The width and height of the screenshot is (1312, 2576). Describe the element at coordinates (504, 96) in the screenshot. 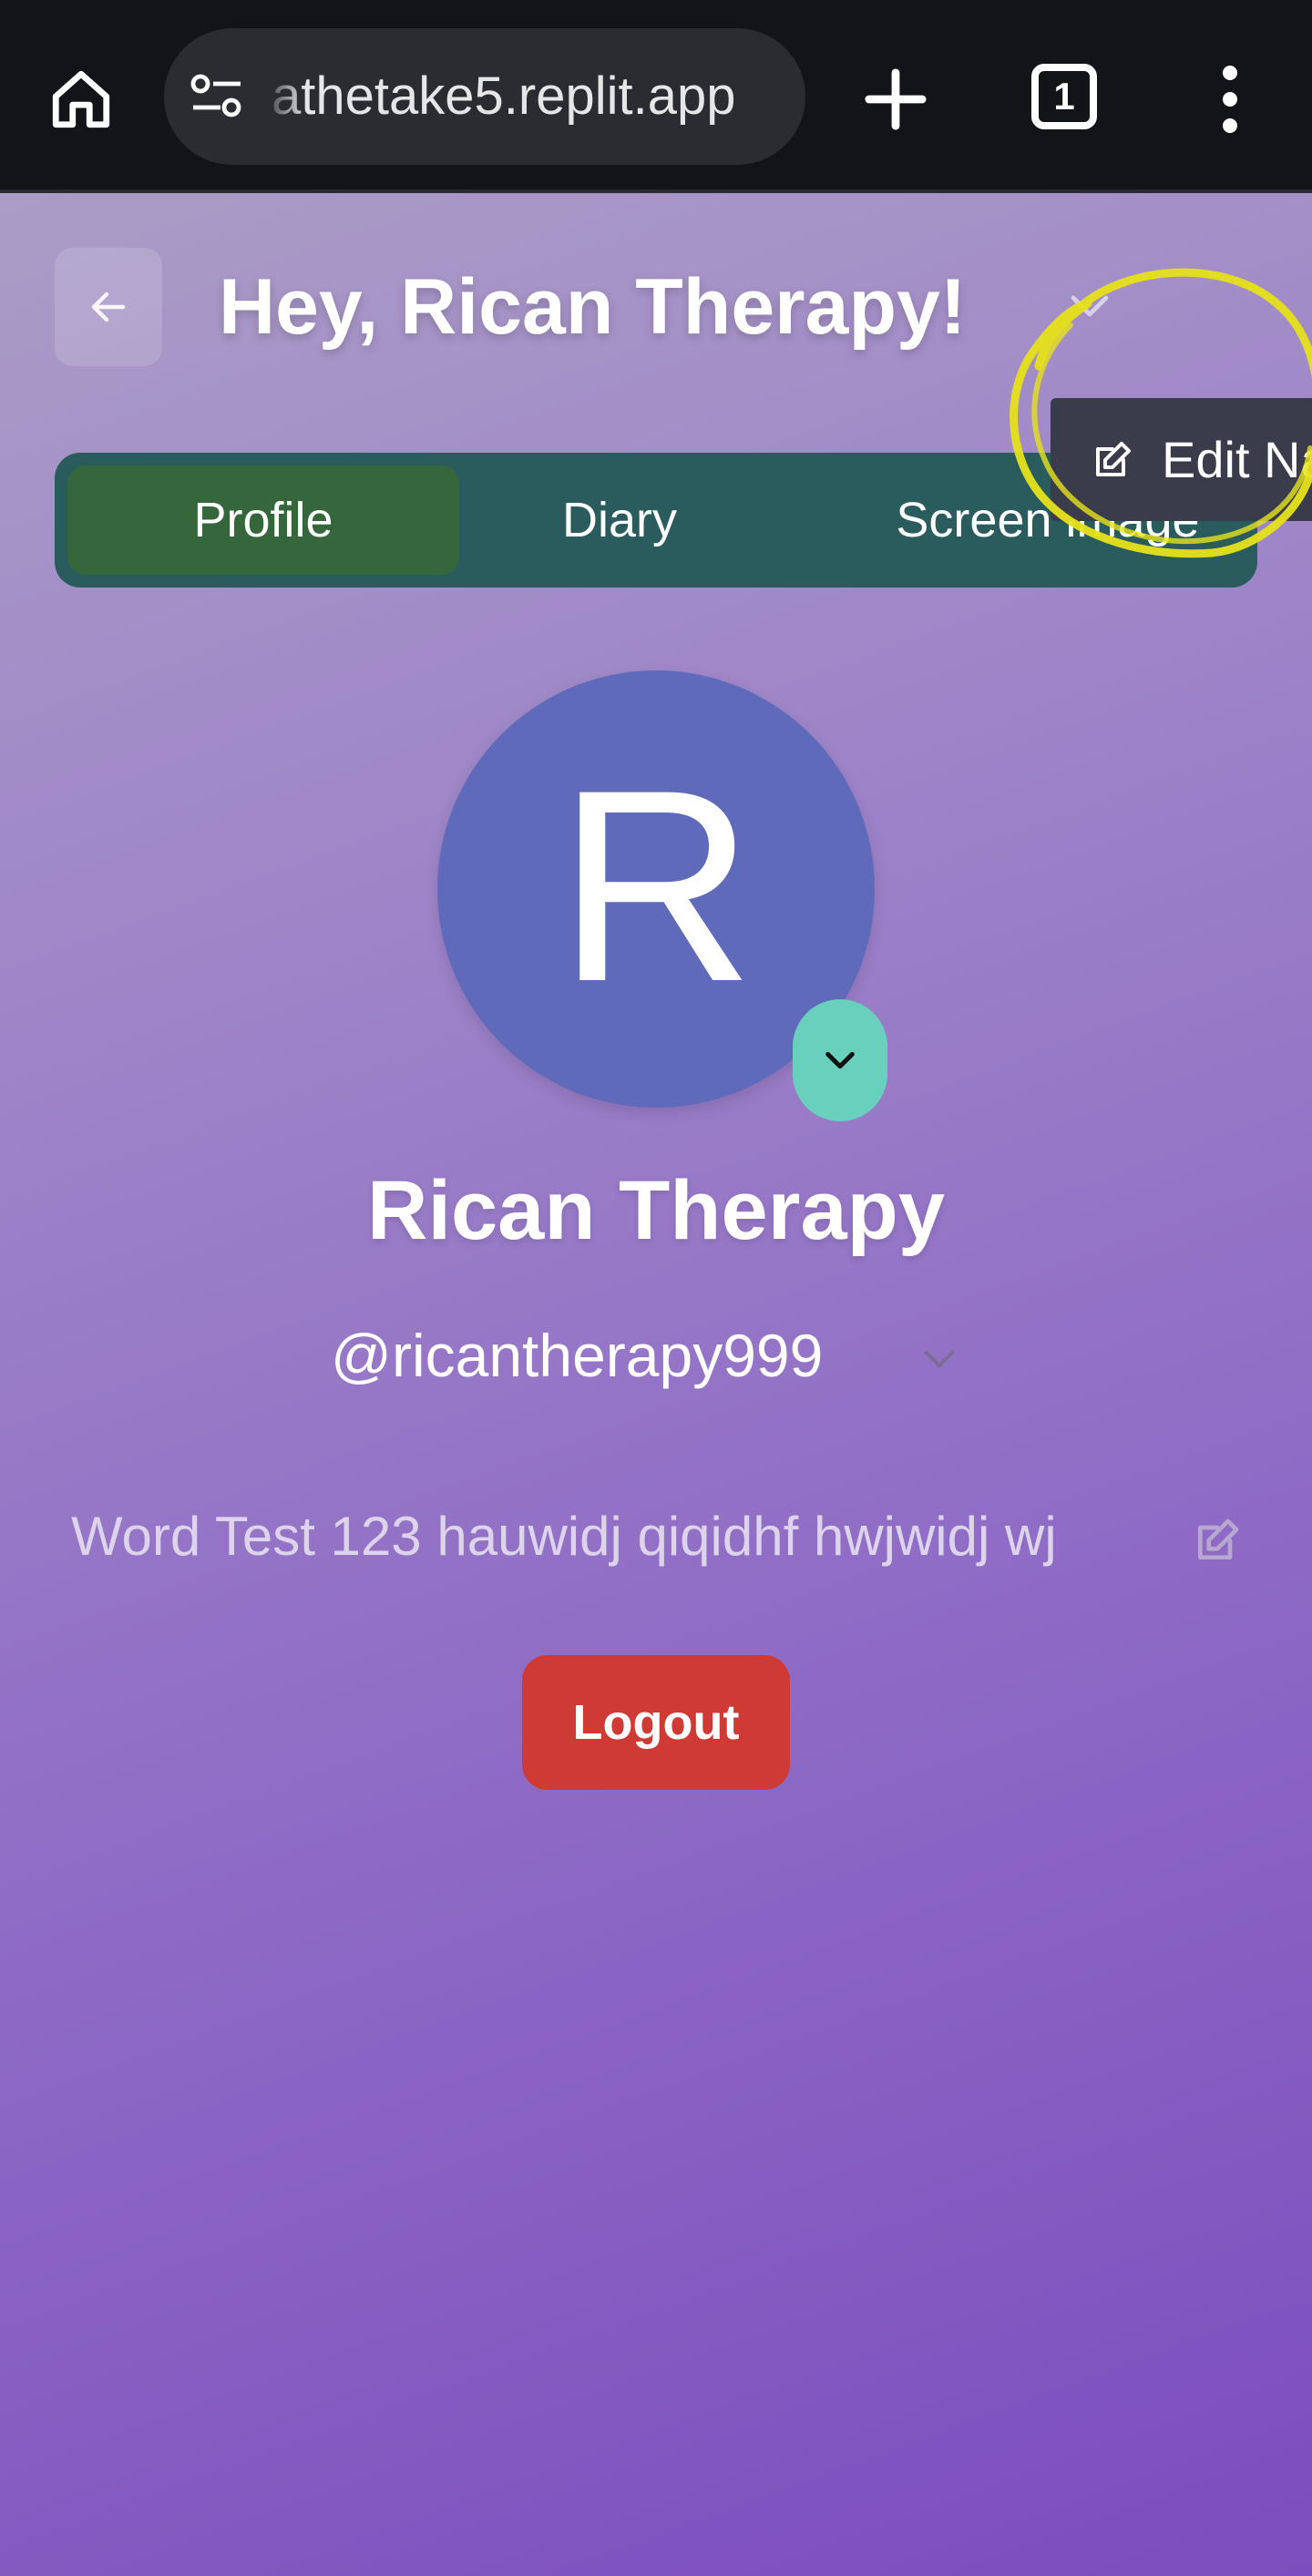

I see `url-text: athetake5.replit.app` at that location.